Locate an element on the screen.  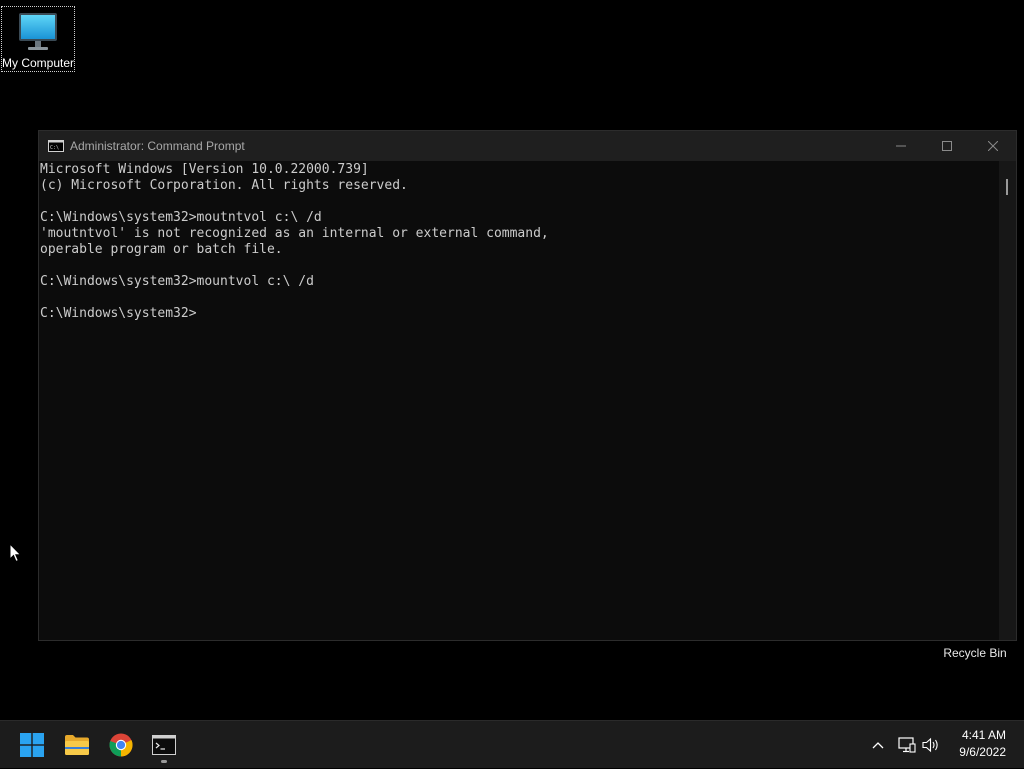
desktop-icon-label: Recycle Bin is located at coordinates (975, 653).